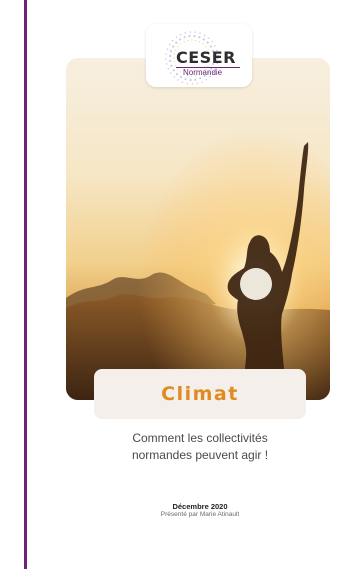  What do you see at coordinates (206, 57) in the screenshot?
I see `logo-name: CESER` at bounding box center [206, 57].